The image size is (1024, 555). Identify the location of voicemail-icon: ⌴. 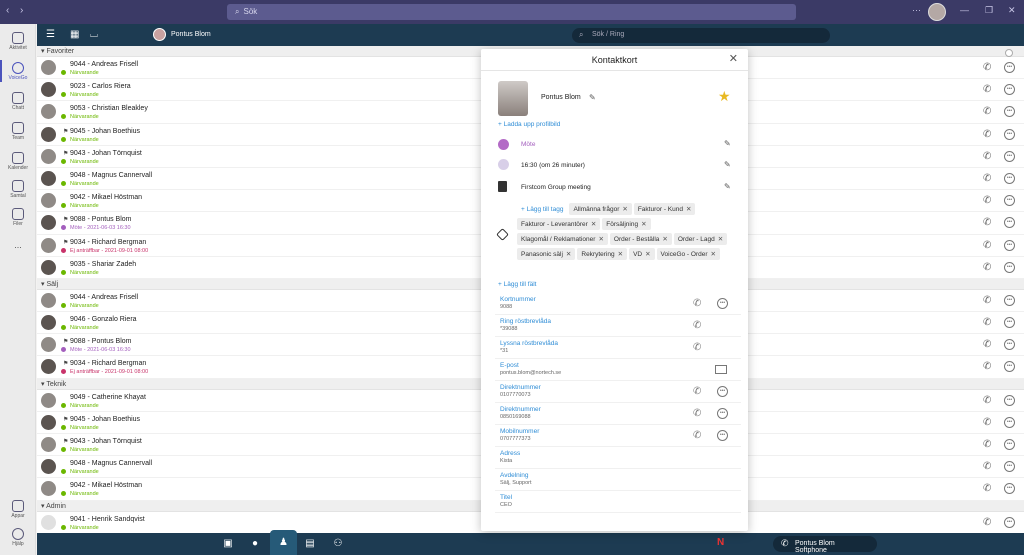
(99, 34).